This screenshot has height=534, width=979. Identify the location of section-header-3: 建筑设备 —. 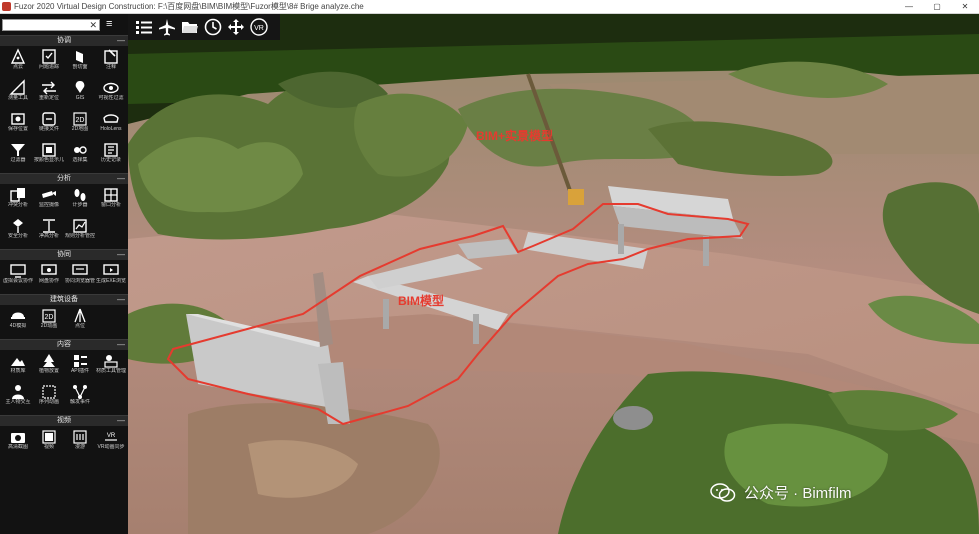
(64, 299).